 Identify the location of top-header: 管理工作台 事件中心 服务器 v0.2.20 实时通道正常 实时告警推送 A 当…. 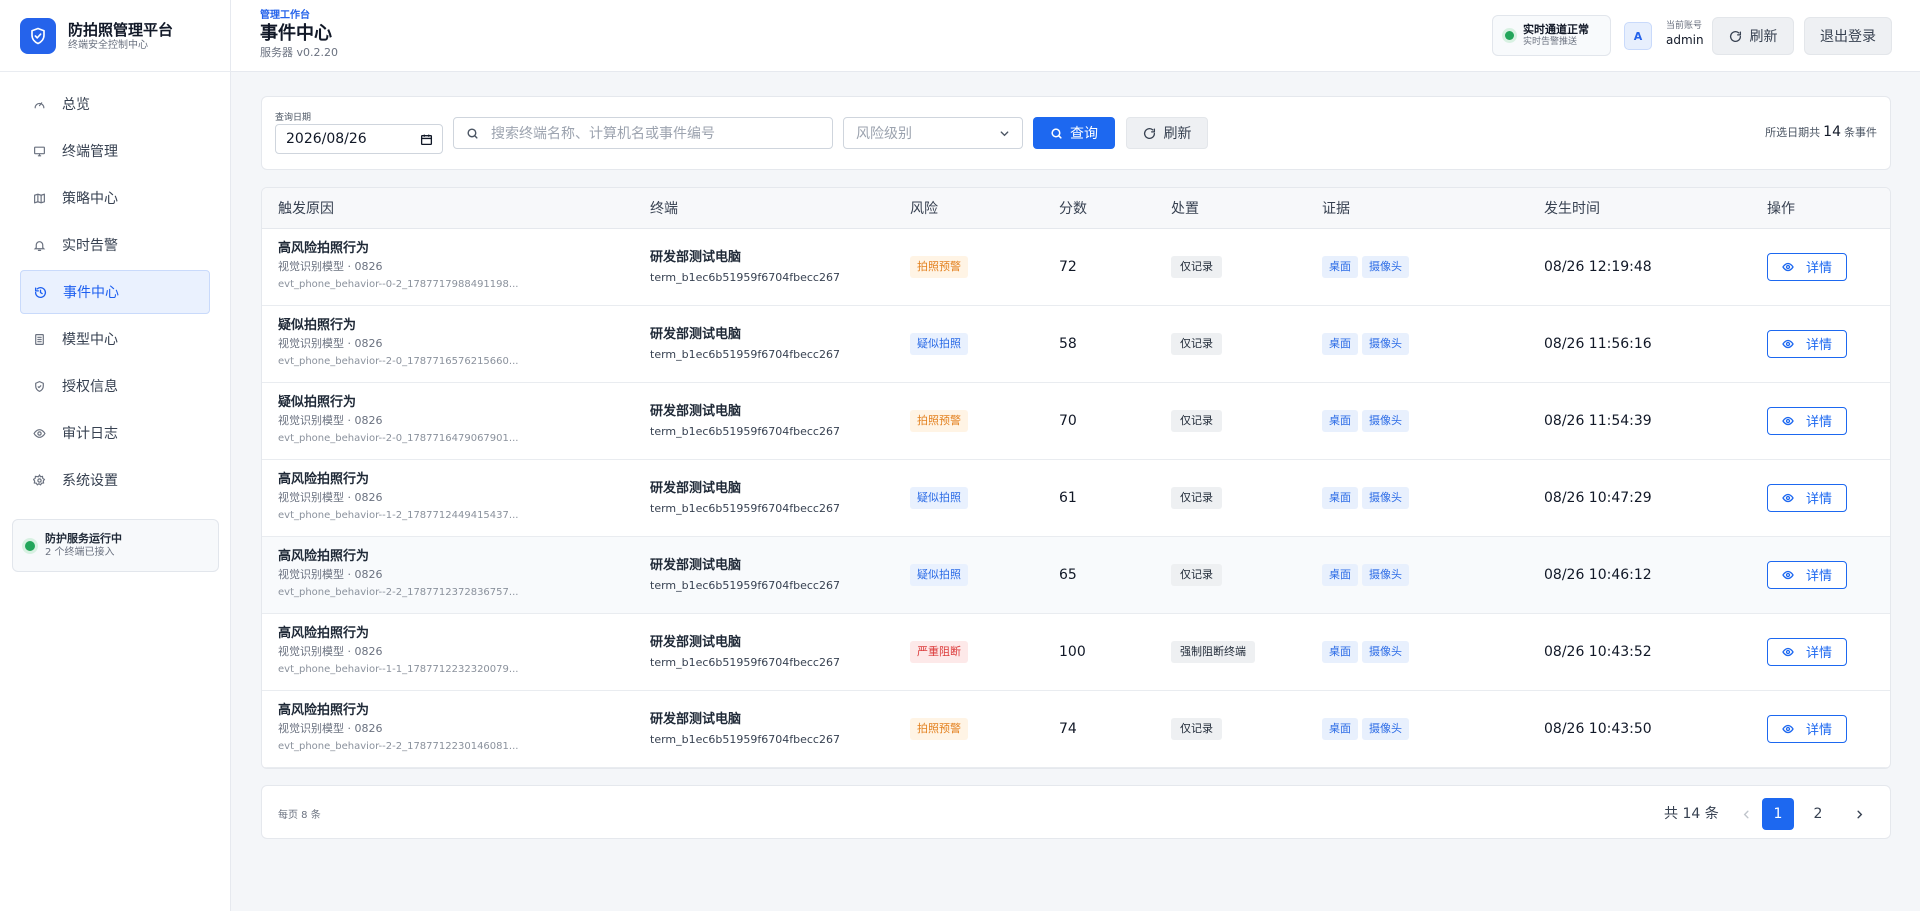
(1075, 36).